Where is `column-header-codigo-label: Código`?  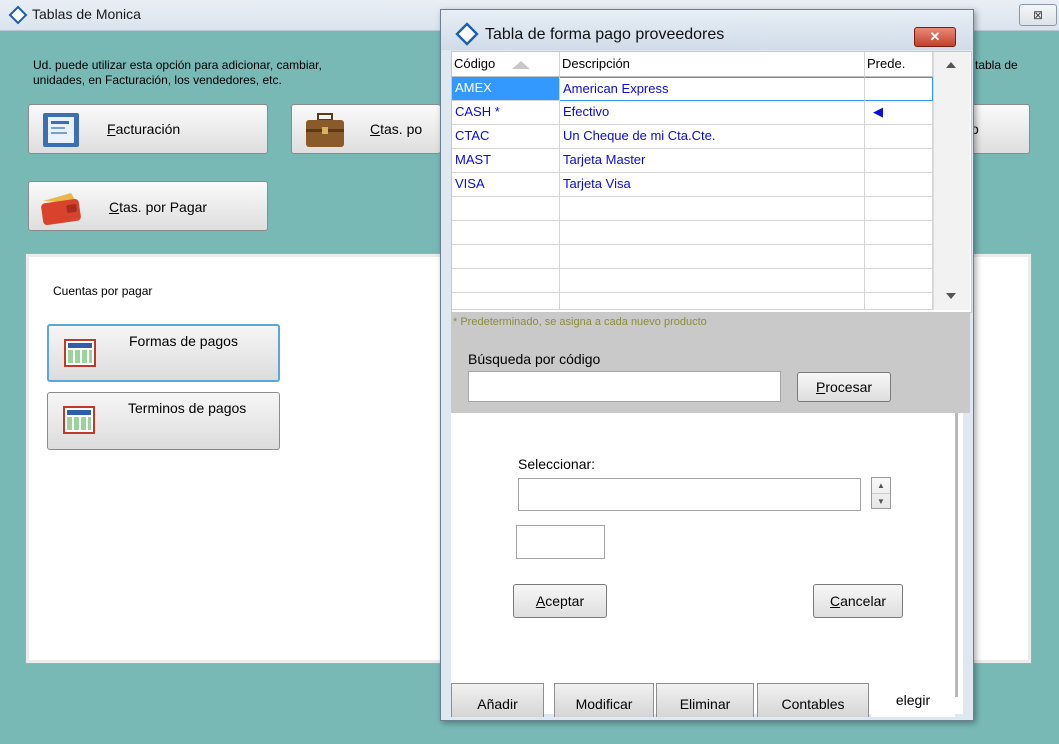 column-header-codigo-label: Código is located at coordinates (475, 63).